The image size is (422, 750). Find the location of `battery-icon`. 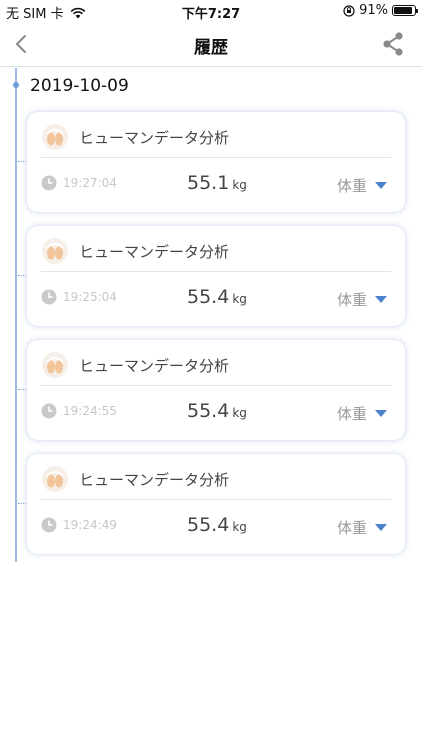

battery-icon is located at coordinates (405, 10).